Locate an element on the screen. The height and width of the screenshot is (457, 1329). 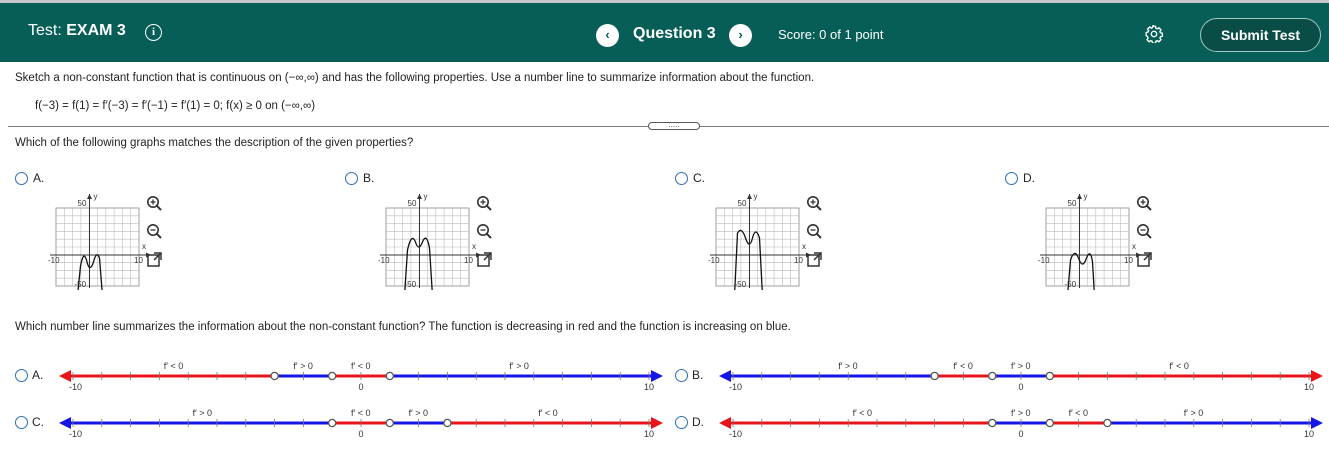
x-axis-name: x is located at coordinates (144, 246).